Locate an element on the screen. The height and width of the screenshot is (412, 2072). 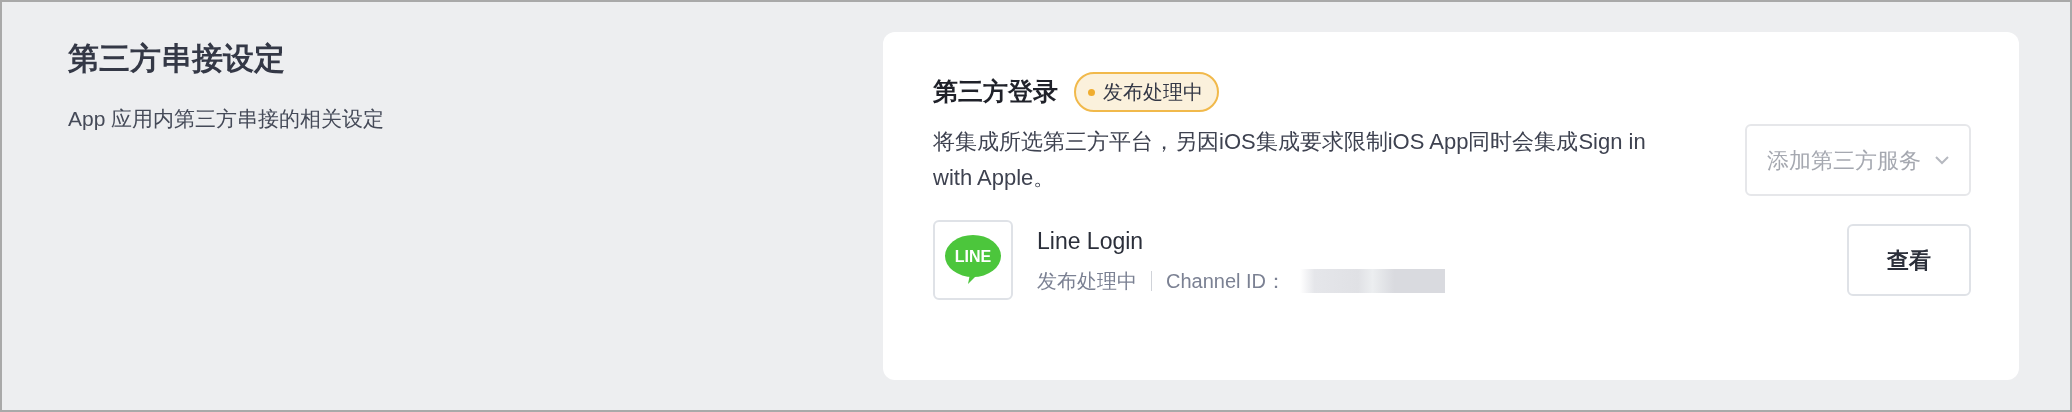
app-logo-icon: LINE is located at coordinates (973, 260).